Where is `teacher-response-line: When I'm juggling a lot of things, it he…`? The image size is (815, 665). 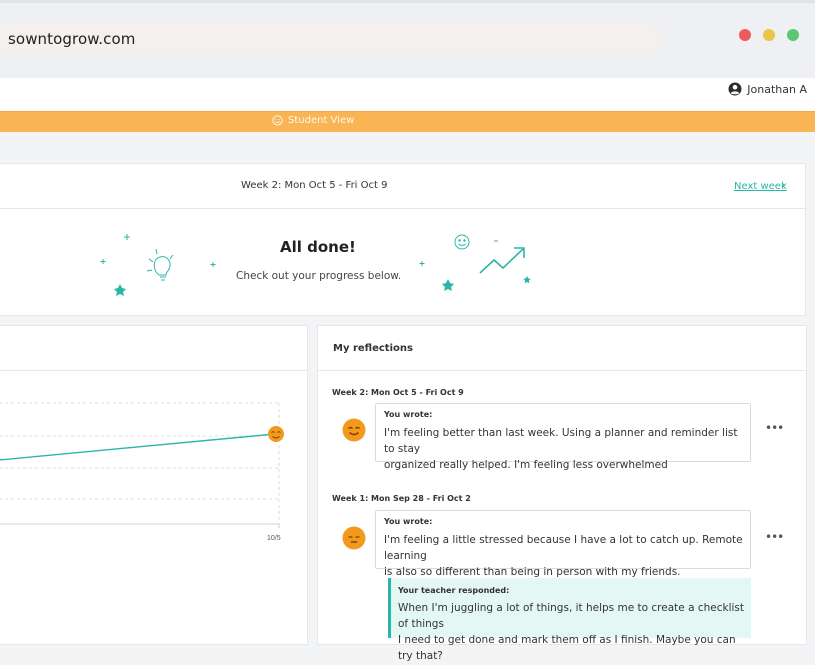 teacher-response-line: When I'm juggling a lot of things, it he… is located at coordinates (571, 616).